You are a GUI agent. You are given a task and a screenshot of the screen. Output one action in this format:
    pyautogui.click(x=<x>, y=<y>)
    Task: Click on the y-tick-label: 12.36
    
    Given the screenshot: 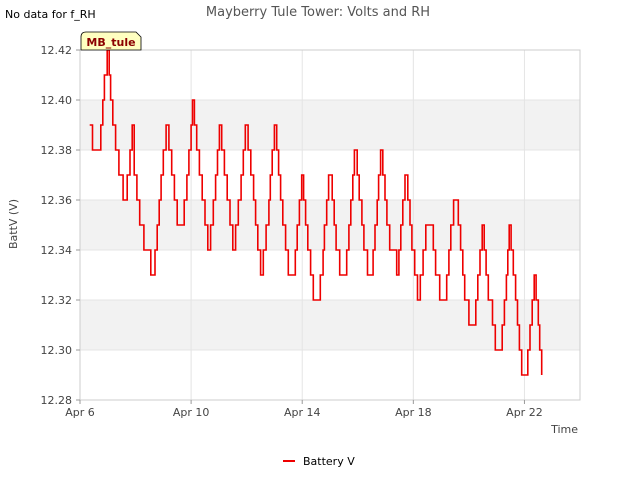 What is the action you would take?
    pyautogui.click(x=57, y=200)
    